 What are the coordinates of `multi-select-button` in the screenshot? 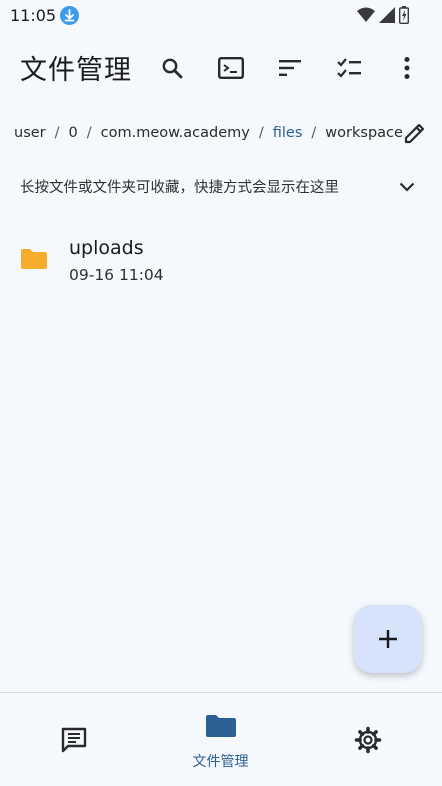 It's located at (349, 68).